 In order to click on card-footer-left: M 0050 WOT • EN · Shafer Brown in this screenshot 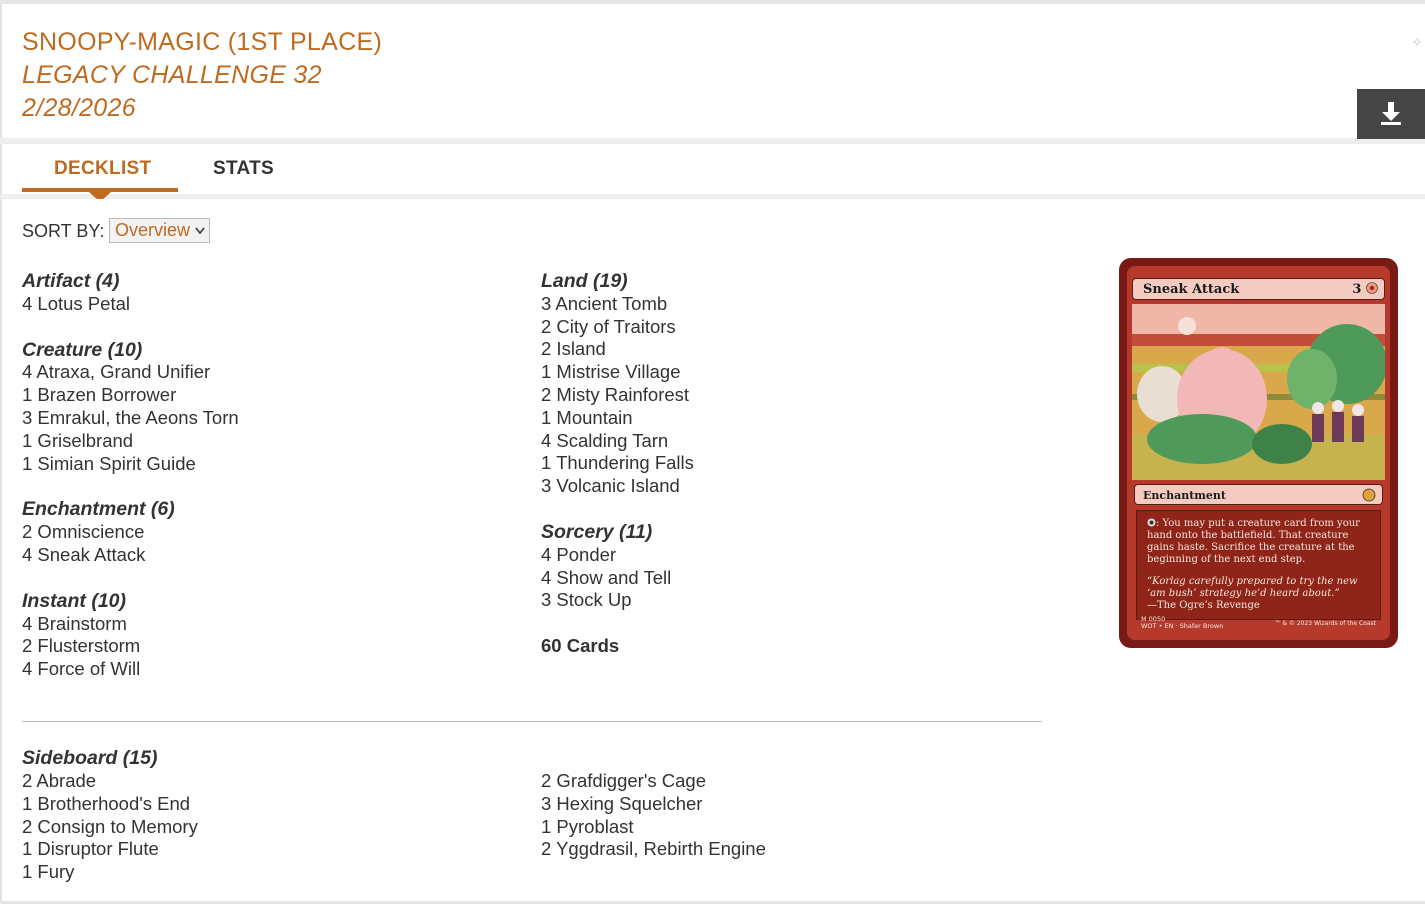, I will do `click(1182, 622)`.